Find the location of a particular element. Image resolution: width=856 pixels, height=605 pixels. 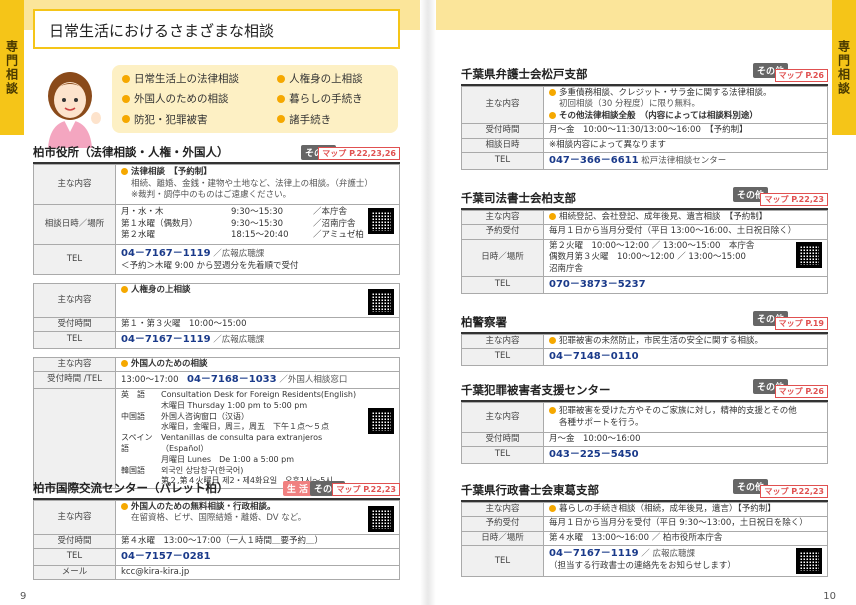

page-title: 日常生活におけるさまざまな相談 is located at coordinates (216, 29).